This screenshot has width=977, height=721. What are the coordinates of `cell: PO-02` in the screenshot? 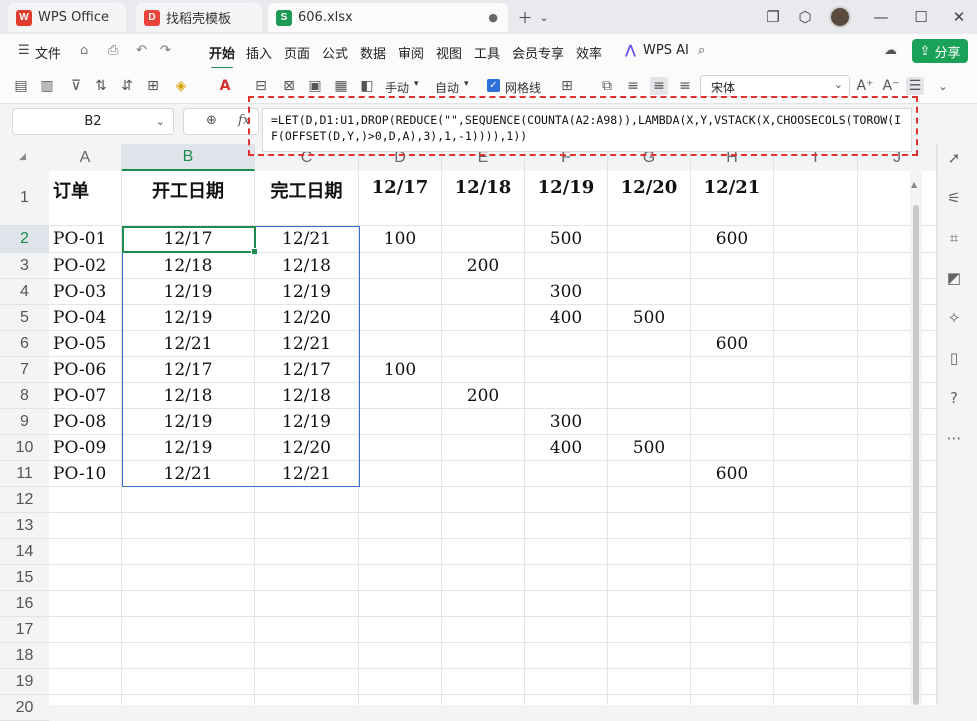 It's located at (85, 266).